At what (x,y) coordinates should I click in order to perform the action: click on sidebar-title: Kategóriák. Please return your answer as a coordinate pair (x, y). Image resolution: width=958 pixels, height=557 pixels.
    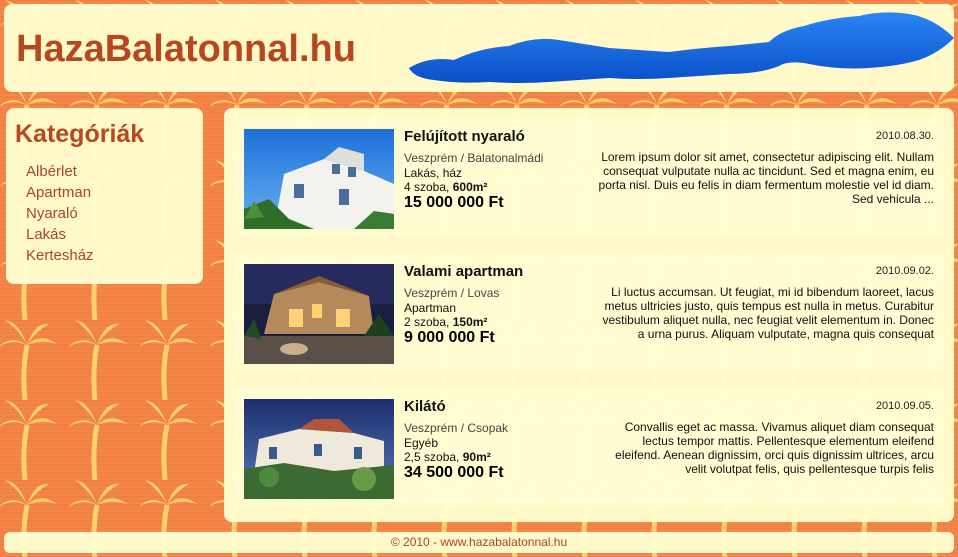
    Looking at the image, I should click on (80, 134).